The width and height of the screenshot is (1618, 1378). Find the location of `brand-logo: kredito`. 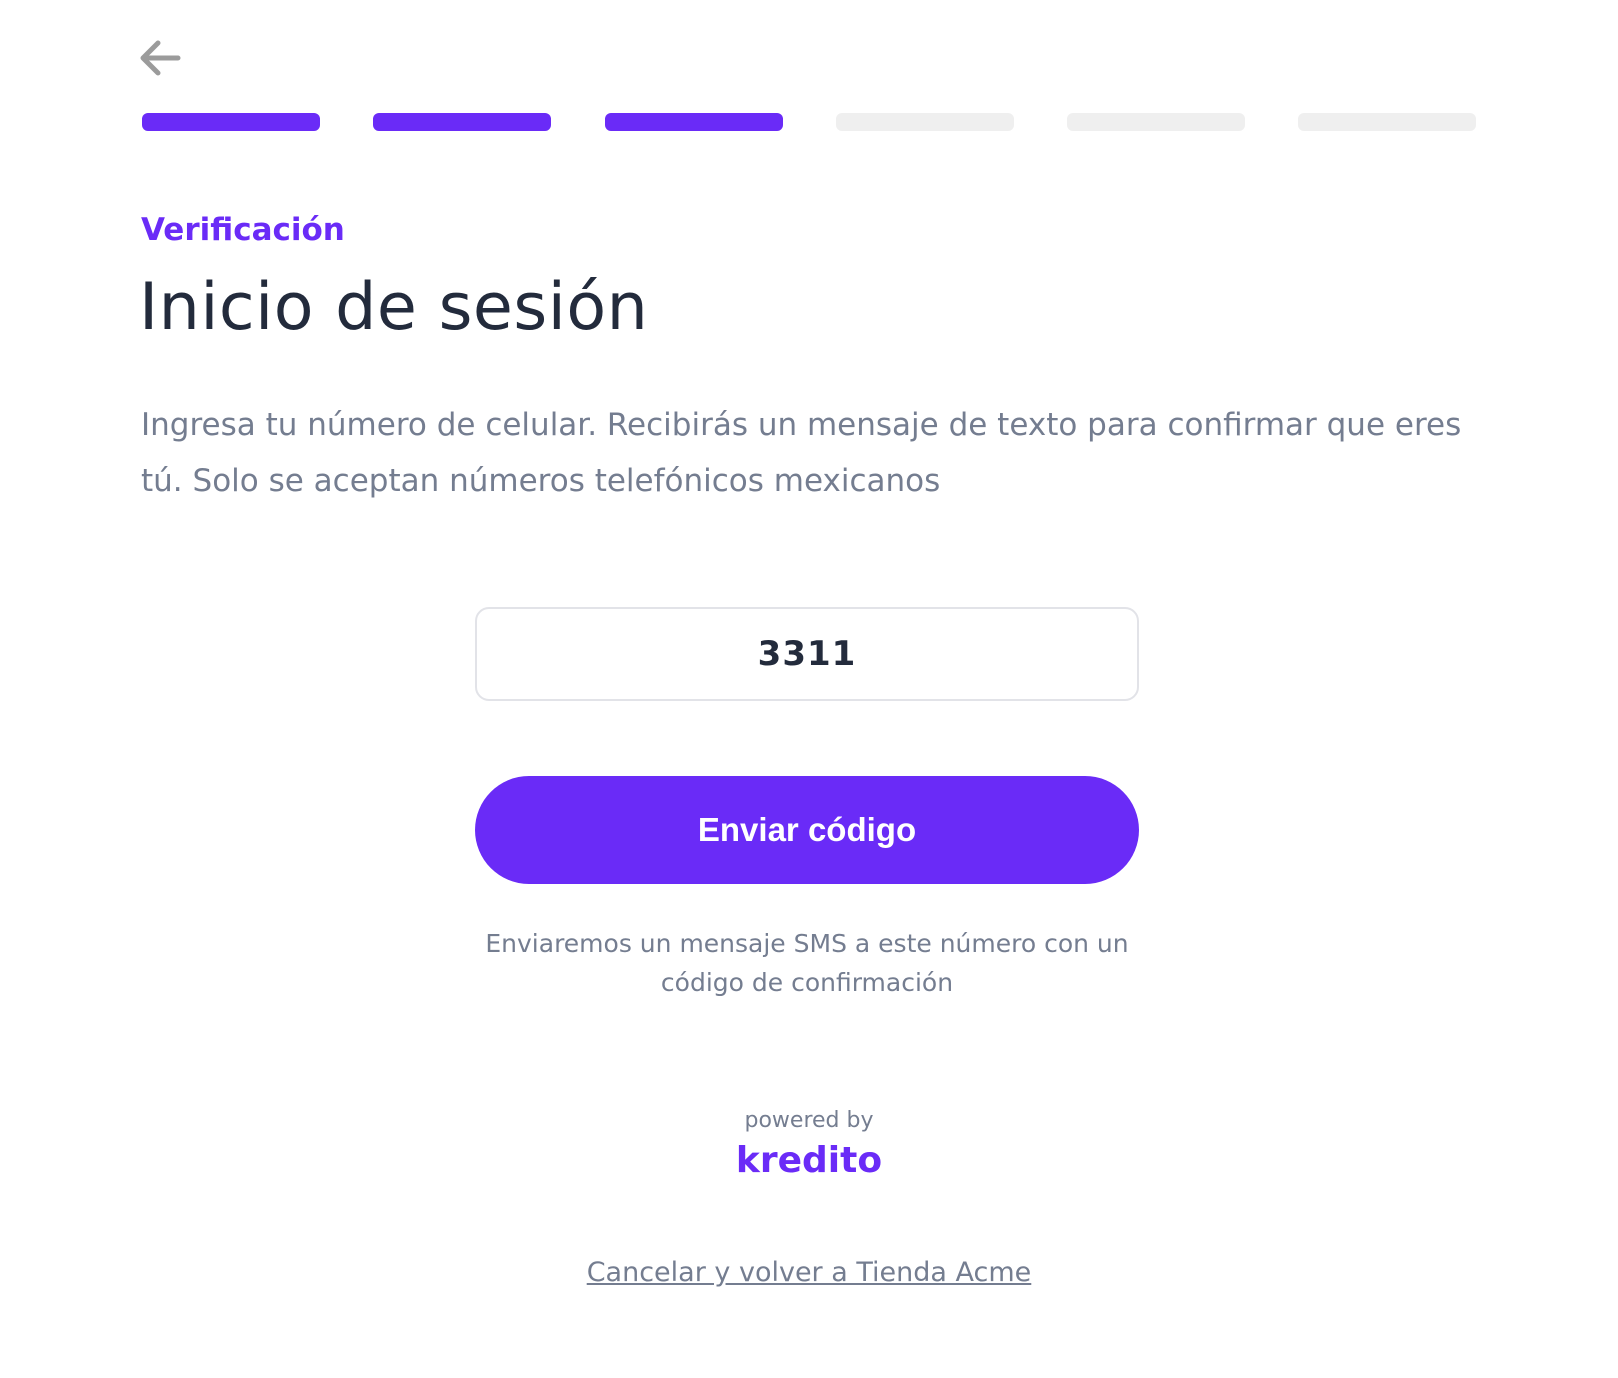

brand-logo: kredito is located at coordinates (809, 1160).